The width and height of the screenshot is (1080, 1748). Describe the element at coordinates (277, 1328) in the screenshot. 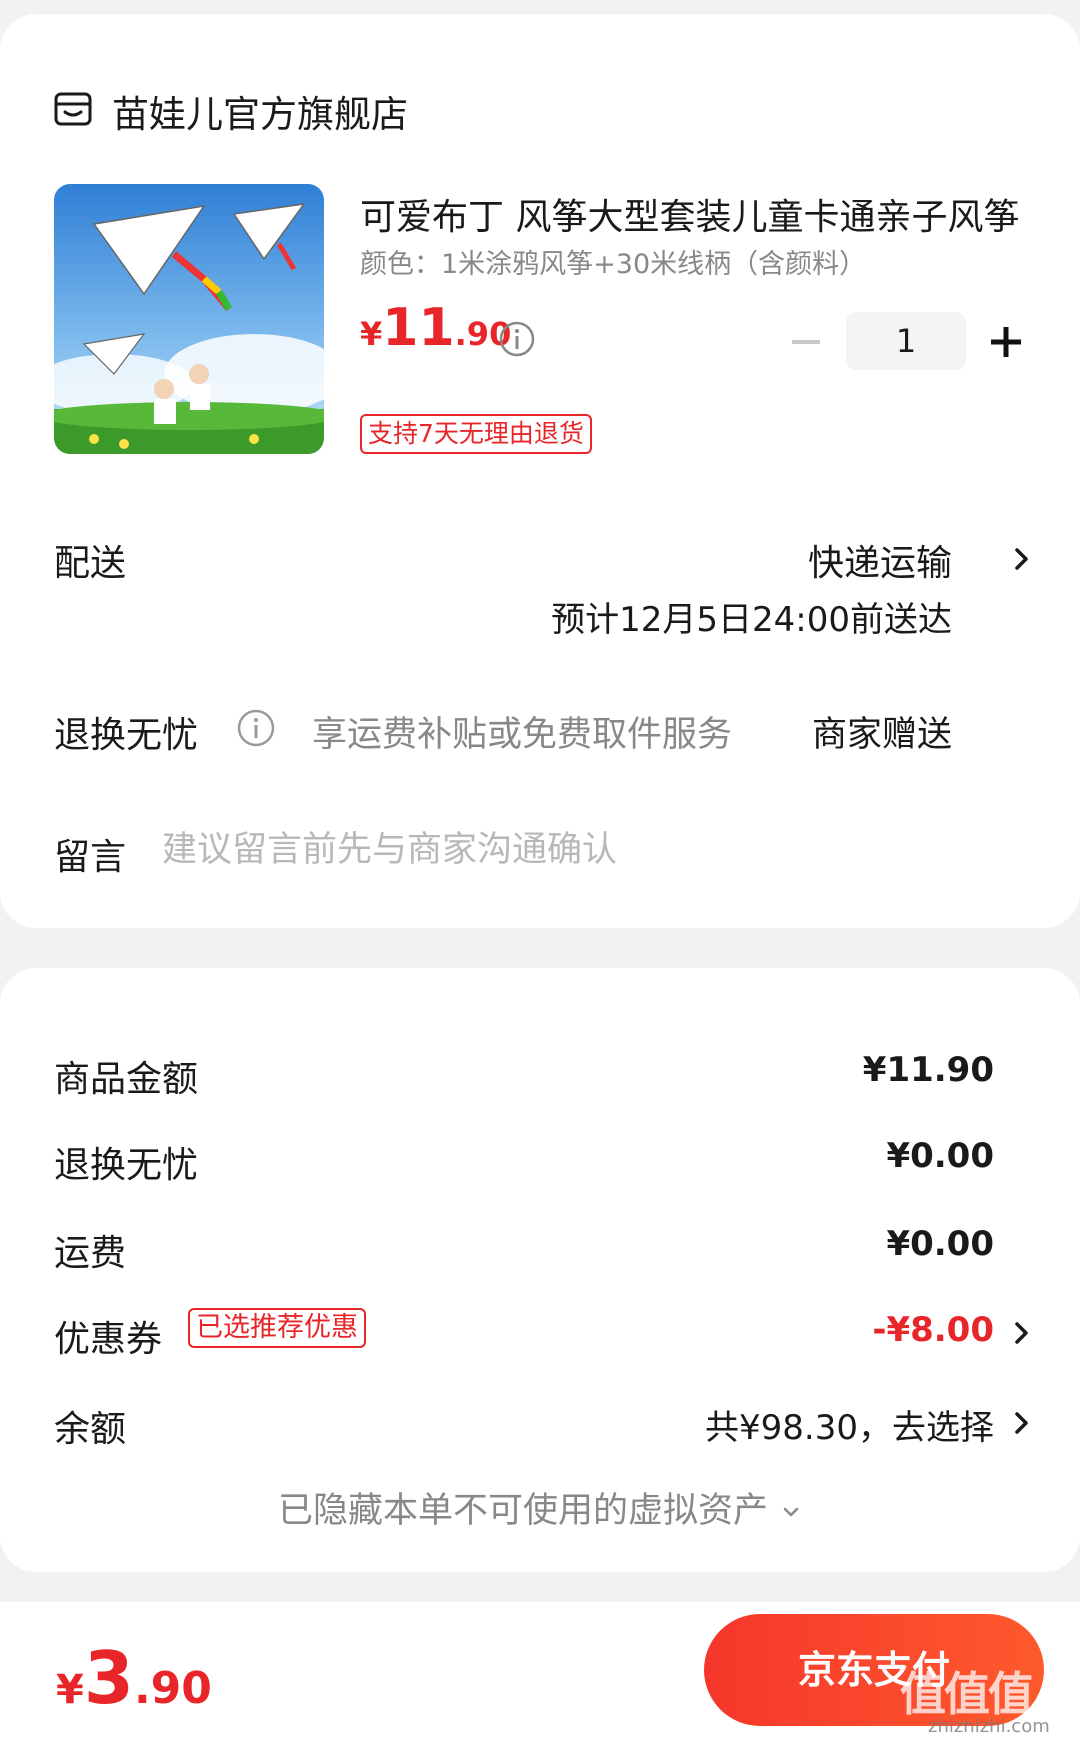

I see `coupon-selected-tag: 已选推荐优惠` at that location.